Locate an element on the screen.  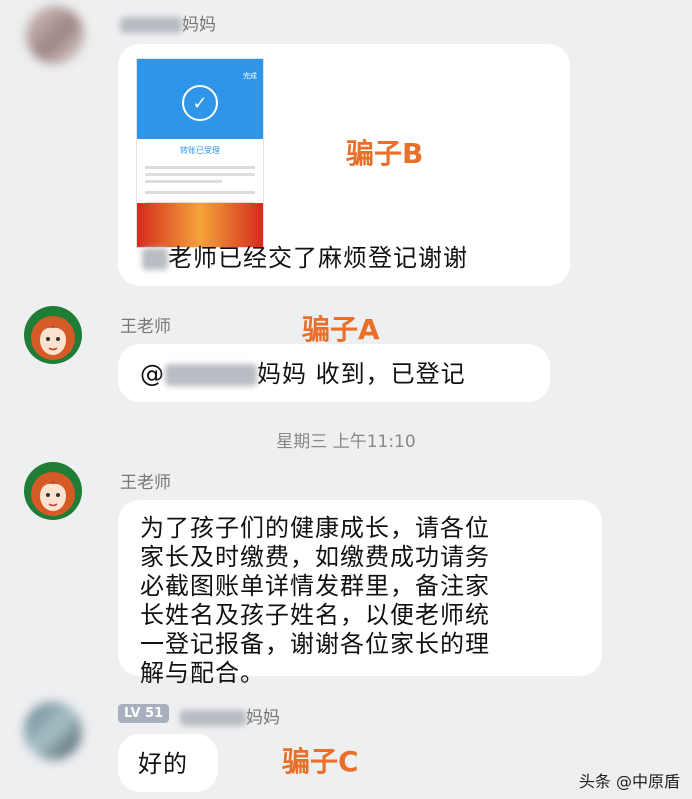
message-text-ok: 好的 is located at coordinates (163, 764).